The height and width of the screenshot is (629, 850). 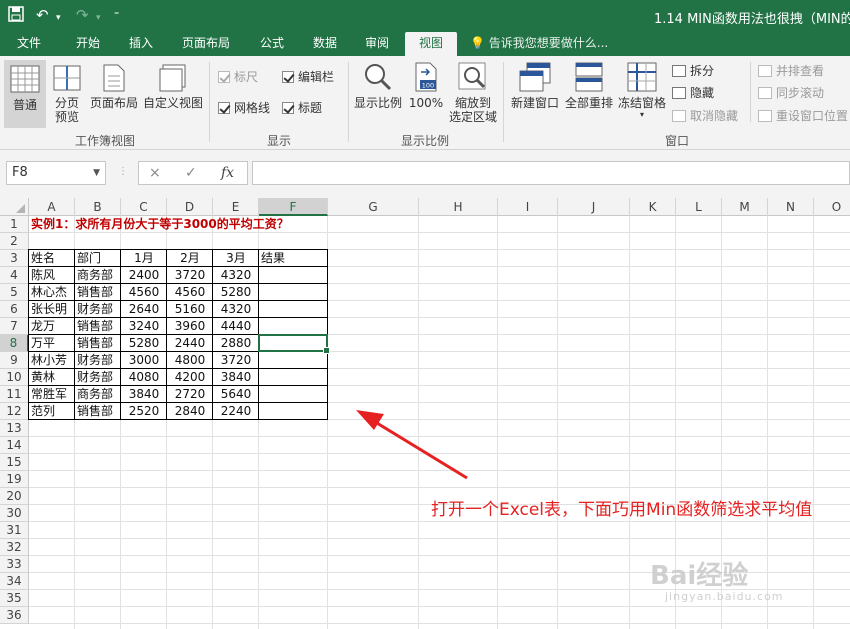 I want to click on annotation-text: 打开一个Excel表，下面巧用Min函数筛选求平均值, so click(x=622, y=510).